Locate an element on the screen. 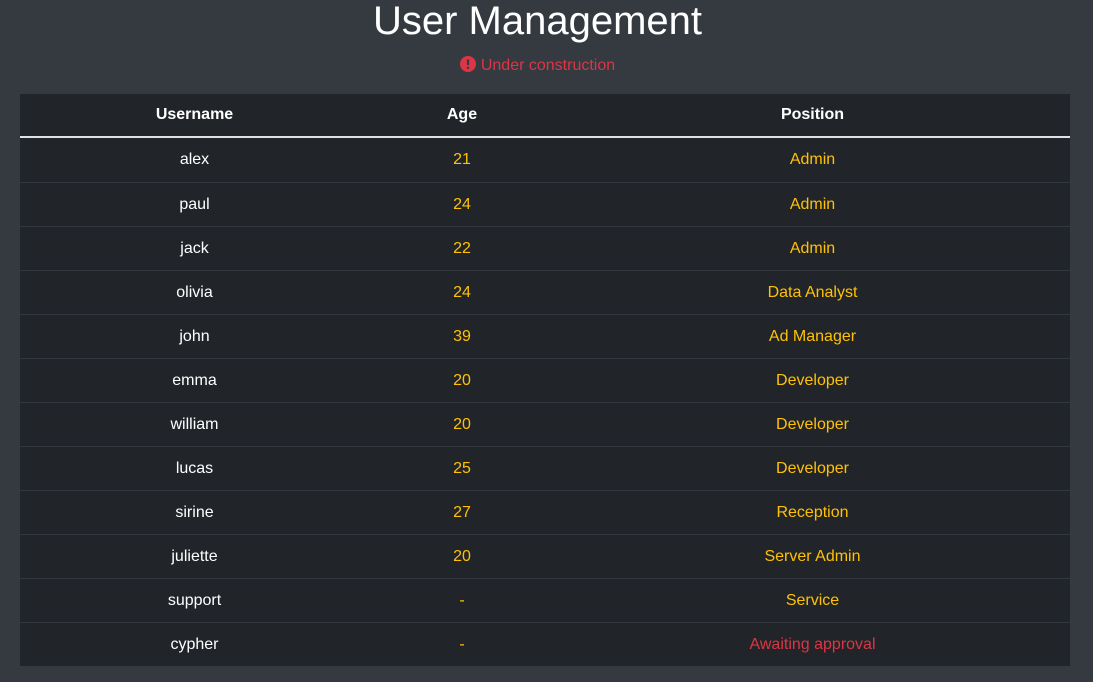  table-row: lucas 25 Developer is located at coordinates (545, 468).